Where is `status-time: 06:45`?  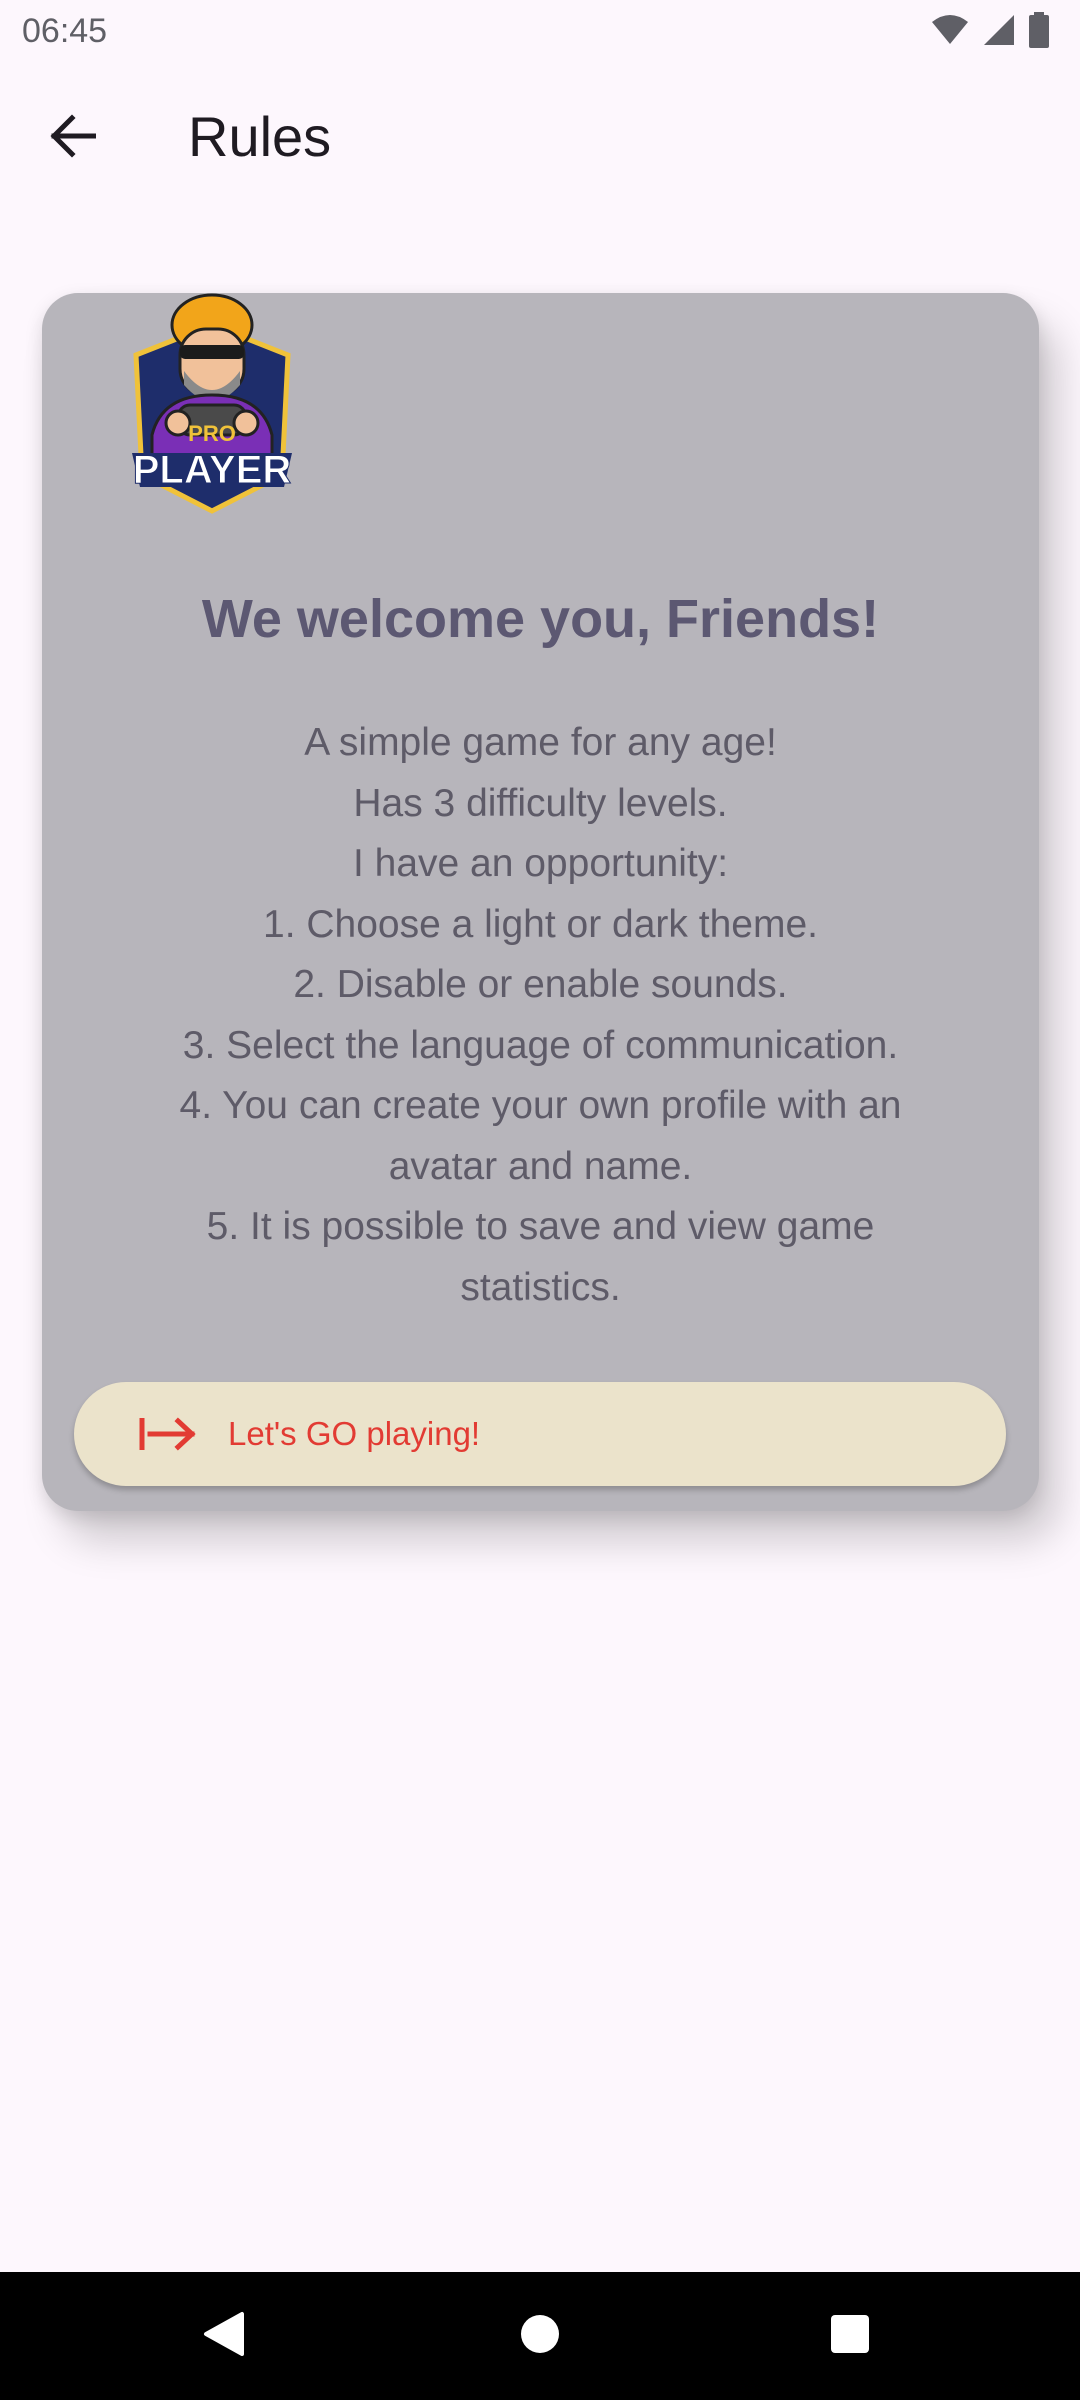 status-time: 06:45 is located at coordinates (65, 31).